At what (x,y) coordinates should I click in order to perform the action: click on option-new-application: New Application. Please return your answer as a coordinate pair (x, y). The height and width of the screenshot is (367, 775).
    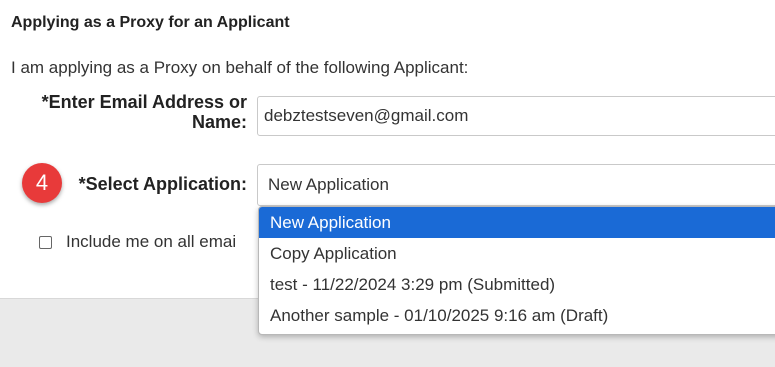
    Looking at the image, I should click on (517, 222).